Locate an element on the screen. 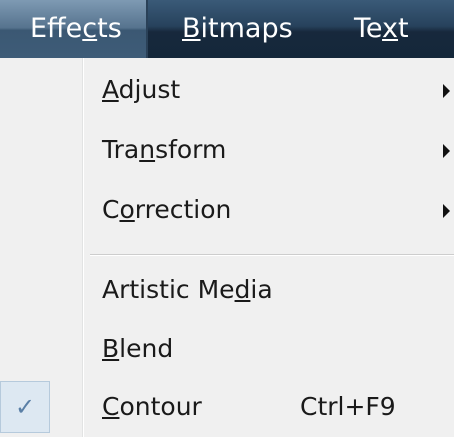 This screenshot has width=454, height=437. menu-text-label-post: t is located at coordinates (403, 28).